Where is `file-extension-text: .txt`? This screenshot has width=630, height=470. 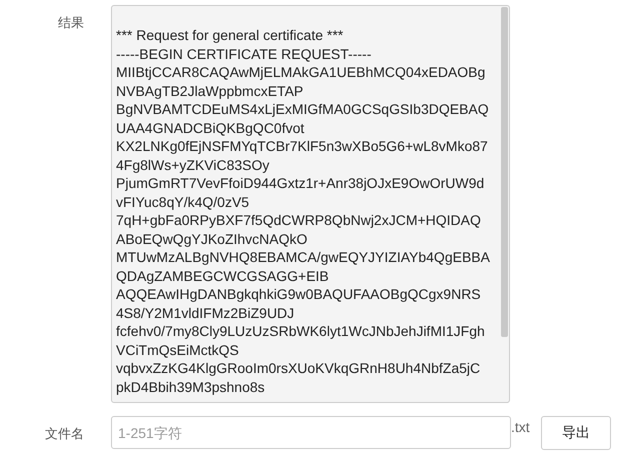
file-extension-text: .txt is located at coordinates (521, 426).